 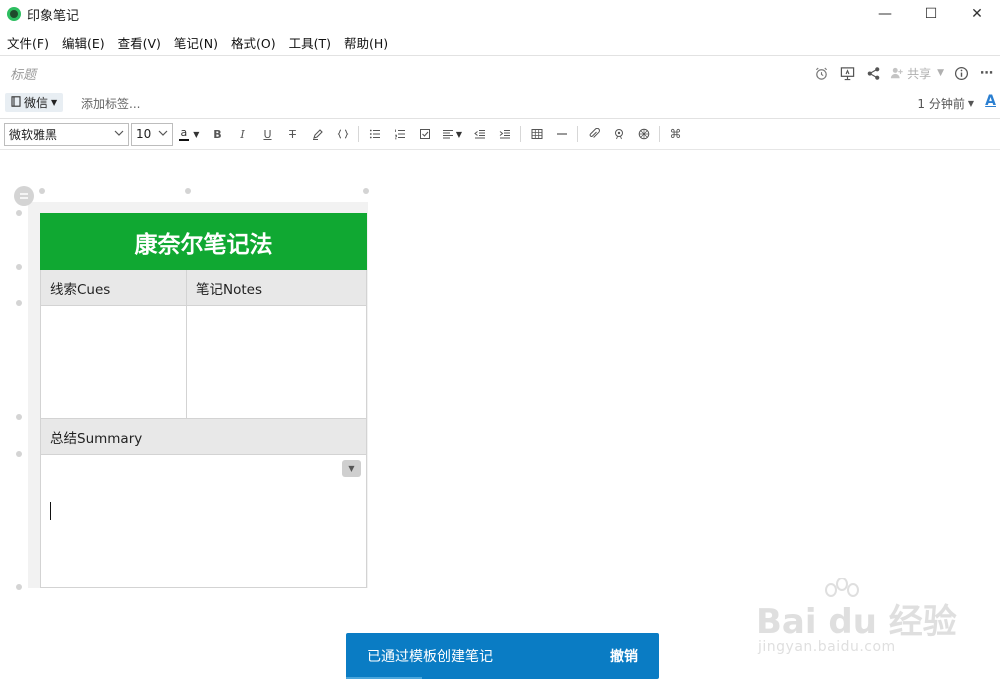 I want to click on menu-format: 格式(O), so click(x=253, y=42).